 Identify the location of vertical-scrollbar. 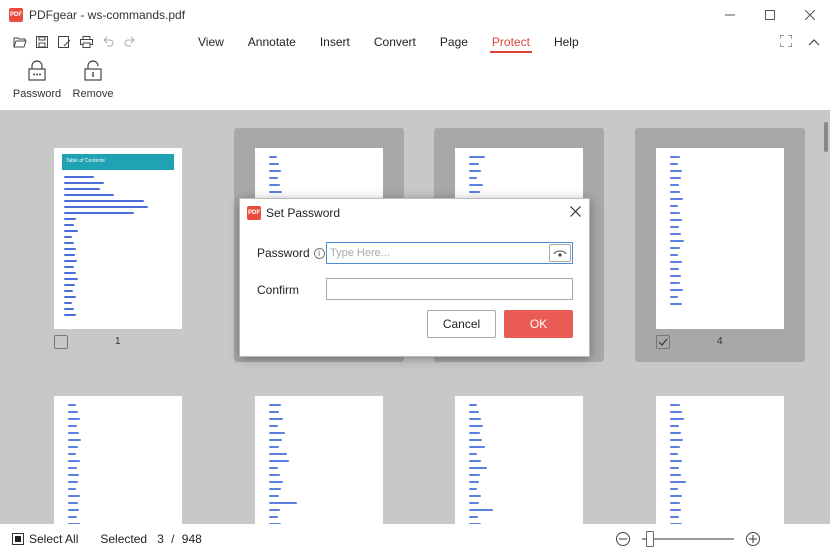
(826, 137).